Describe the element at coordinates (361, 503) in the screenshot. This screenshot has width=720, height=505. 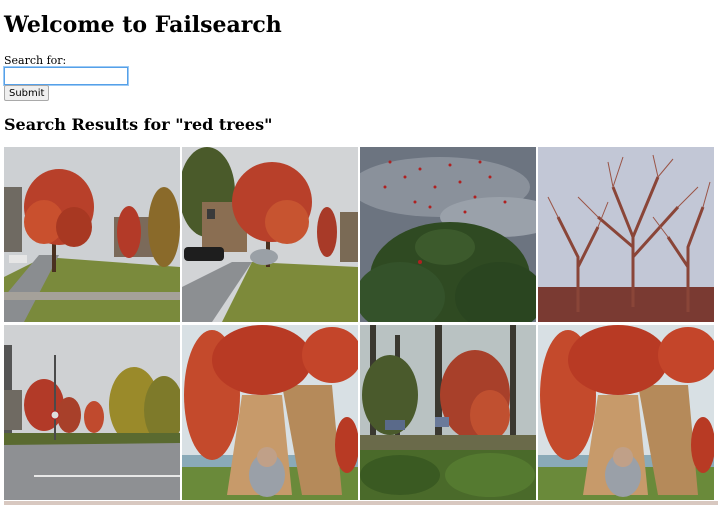
I see `next-row-edge` at that location.